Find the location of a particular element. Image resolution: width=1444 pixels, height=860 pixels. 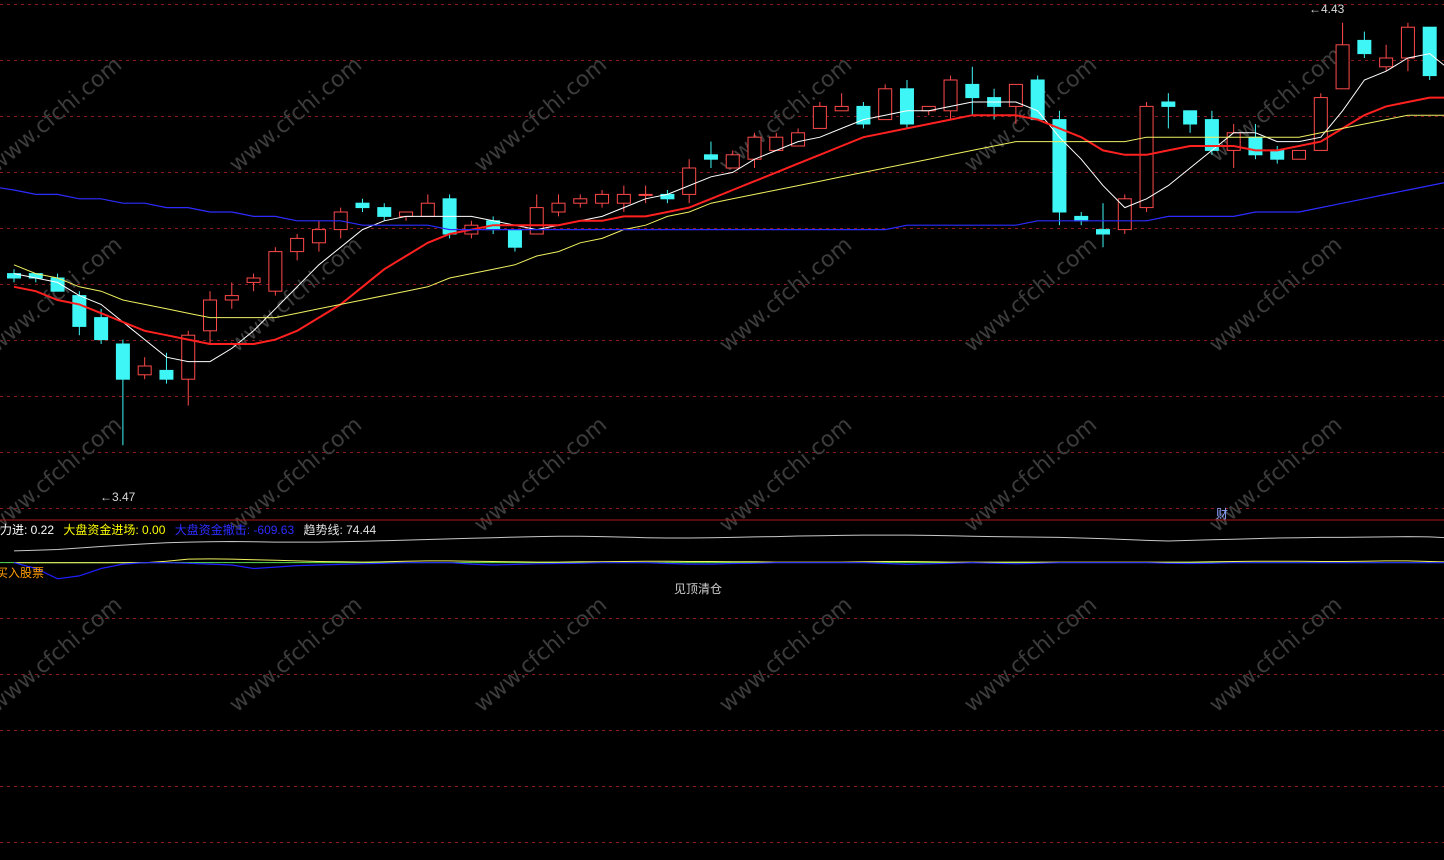

finance-marker: 财 is located at coordinates (1222, 513).